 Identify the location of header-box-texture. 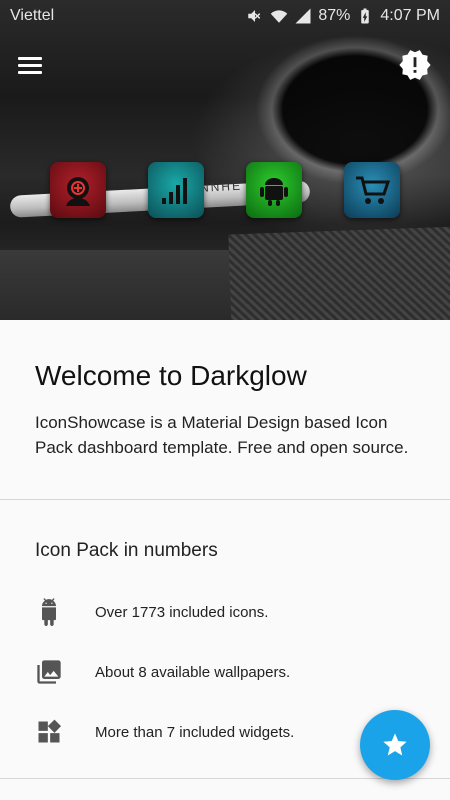
(339, 272).